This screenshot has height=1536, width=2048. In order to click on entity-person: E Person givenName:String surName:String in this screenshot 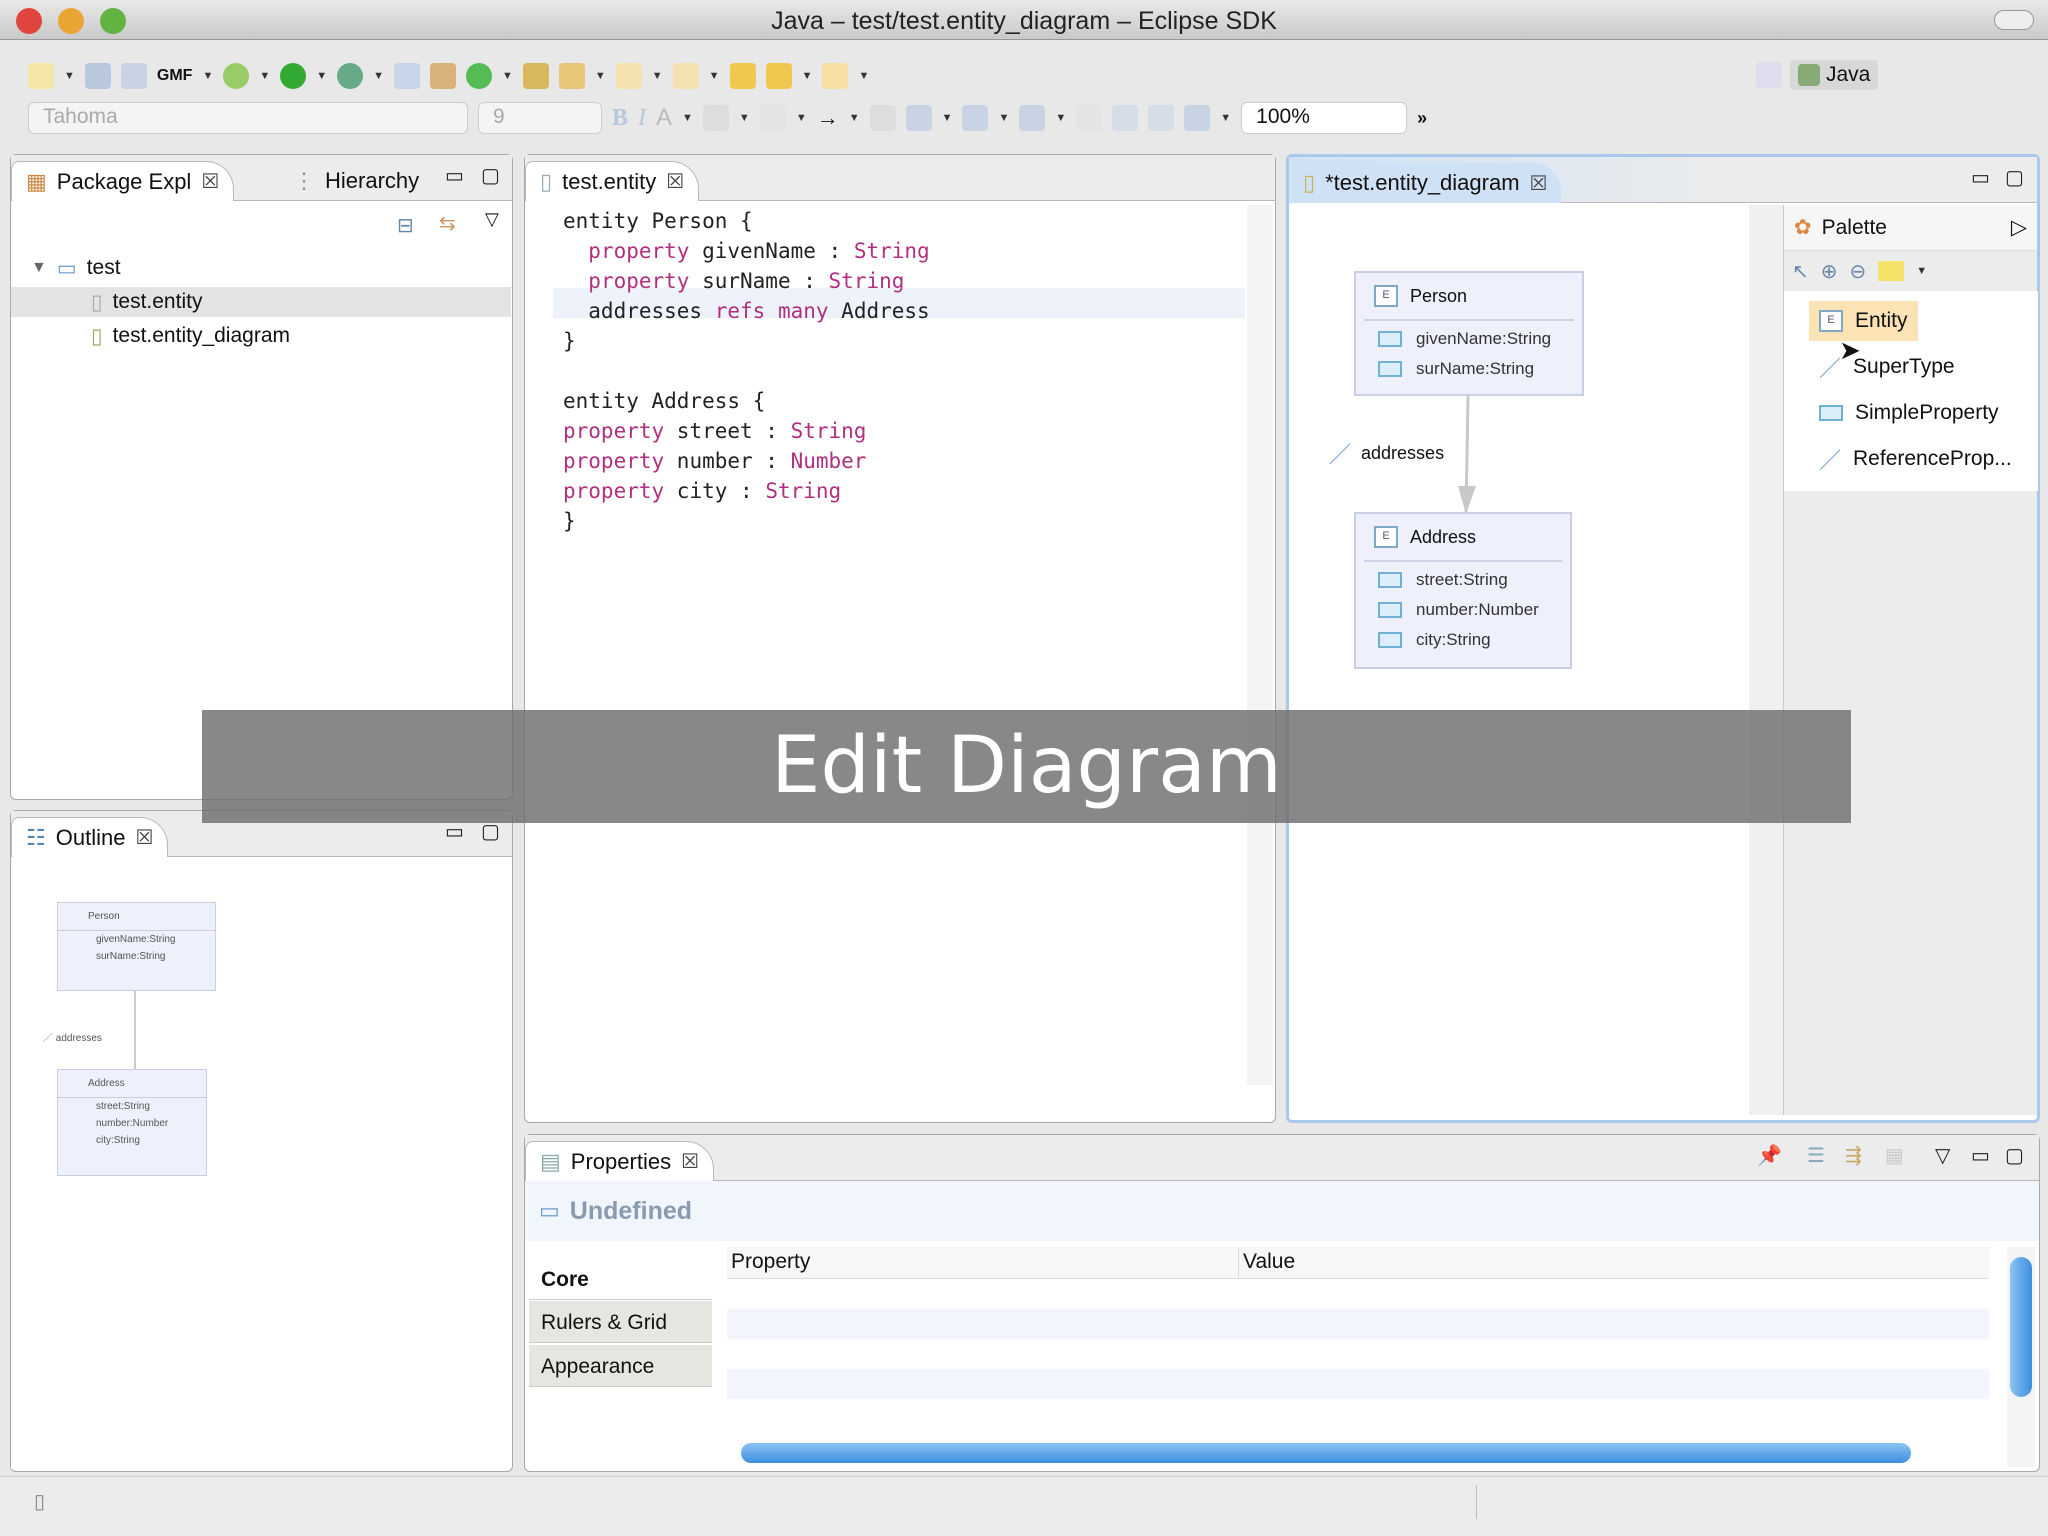, I will do `click(1469, 333)`.